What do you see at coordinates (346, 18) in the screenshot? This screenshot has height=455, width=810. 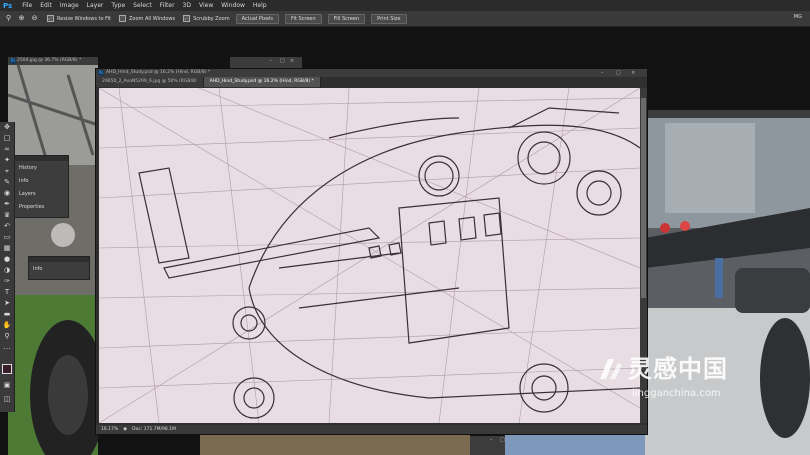 I see `fill-screen-button: Fill Screen` at bounding box center [346, 18].